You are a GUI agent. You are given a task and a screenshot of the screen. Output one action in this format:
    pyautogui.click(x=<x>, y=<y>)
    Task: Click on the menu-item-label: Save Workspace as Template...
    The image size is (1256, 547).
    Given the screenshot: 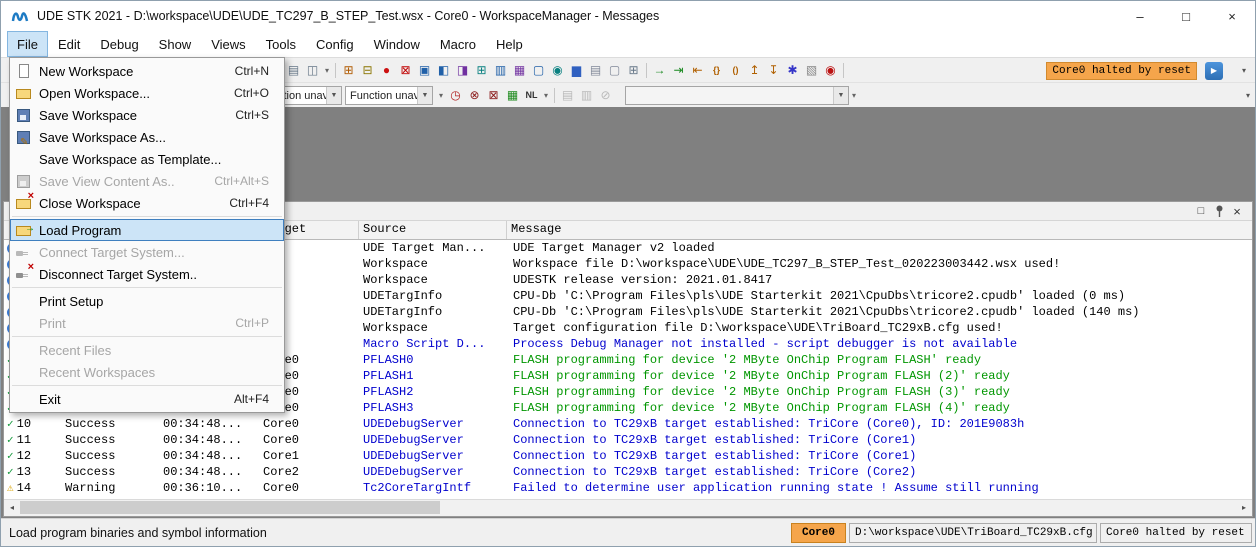 What is the action you would take?
    pyautogui.click(x=130, y=159)
    